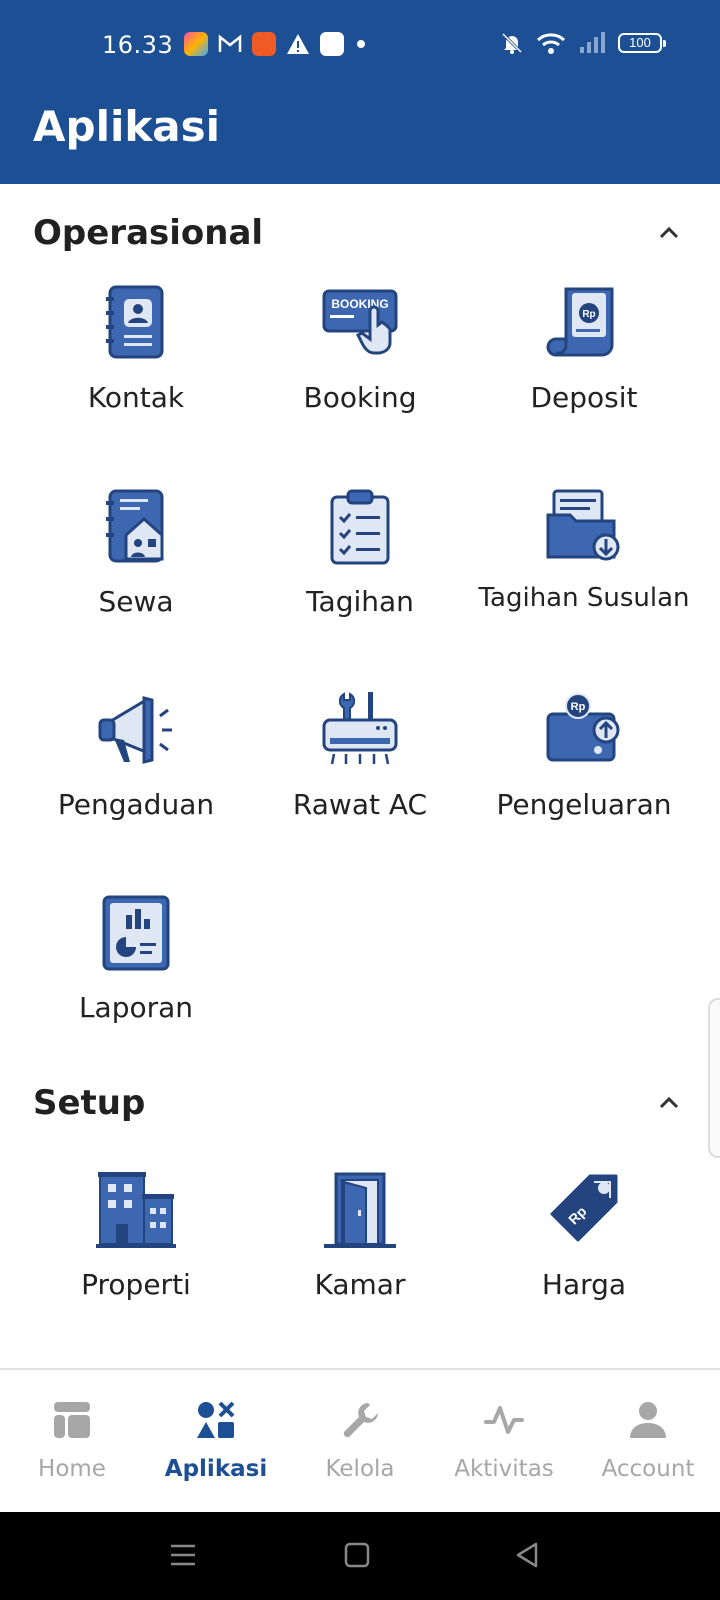 The height and width of the screenshot is (1600, 720). What do you see at coordinates (360, 1284) in the screenshot?
I see `app-tile-label: Kamar` at bounding box center [360, 1284].